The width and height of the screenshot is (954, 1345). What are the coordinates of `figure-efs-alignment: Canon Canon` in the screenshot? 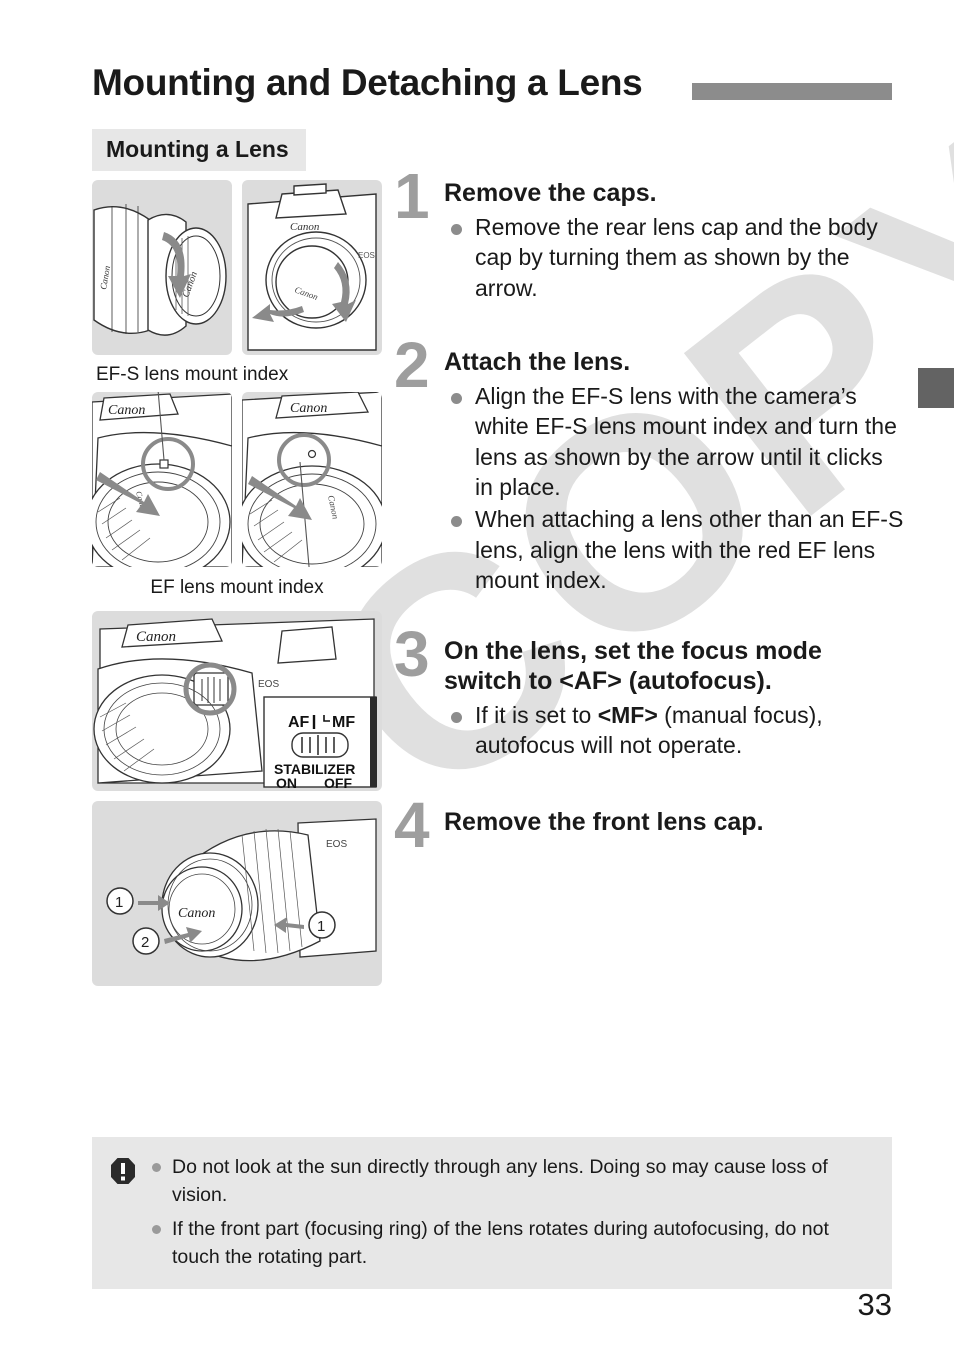 It's located at (162, 479).